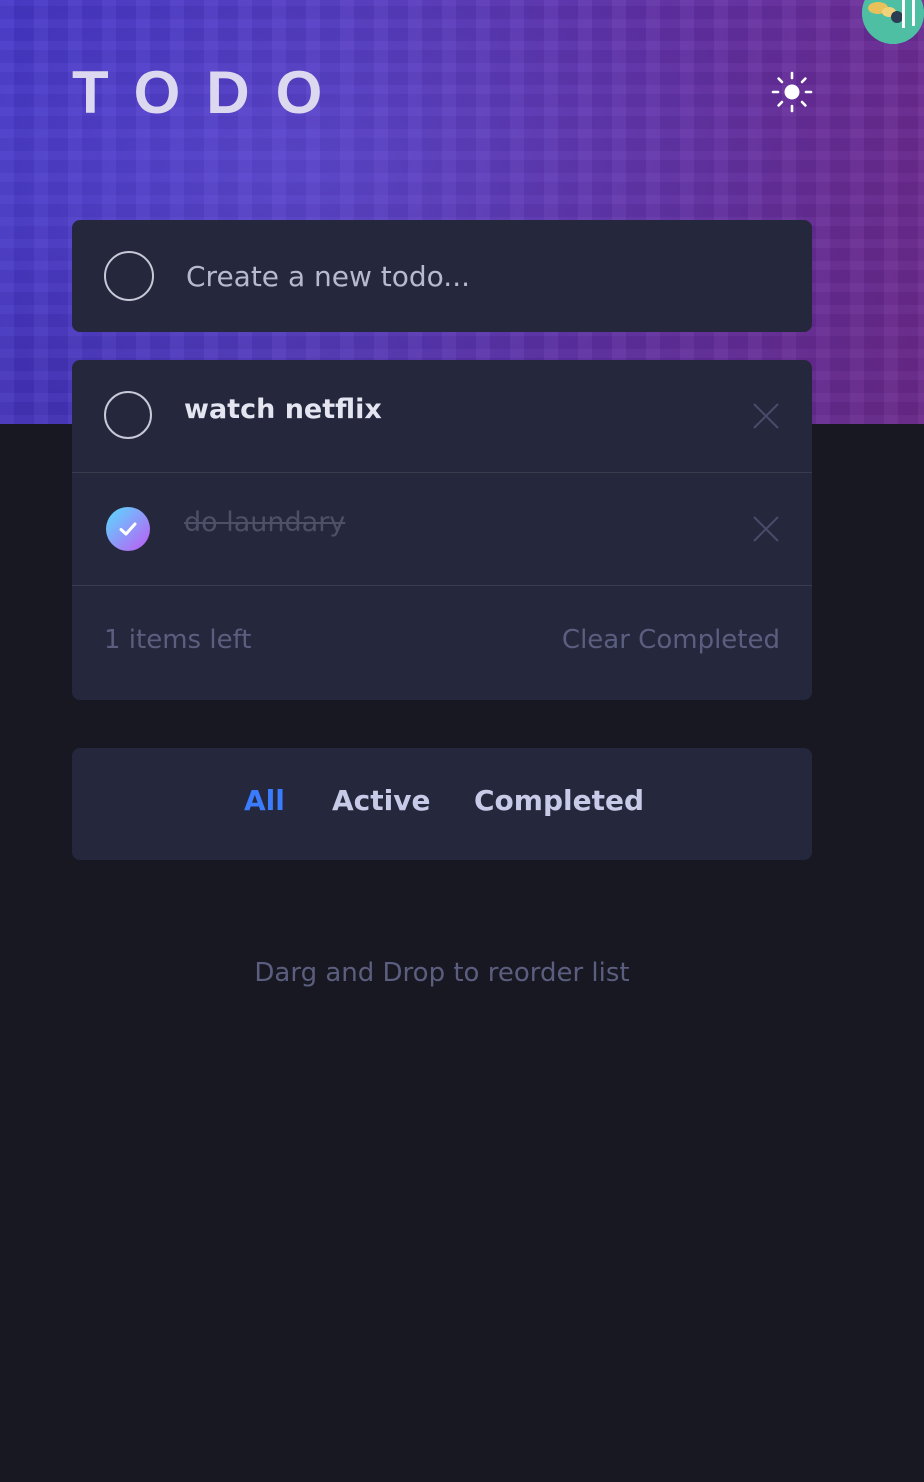  I want to click on new-todo-card, so click(442, 276).